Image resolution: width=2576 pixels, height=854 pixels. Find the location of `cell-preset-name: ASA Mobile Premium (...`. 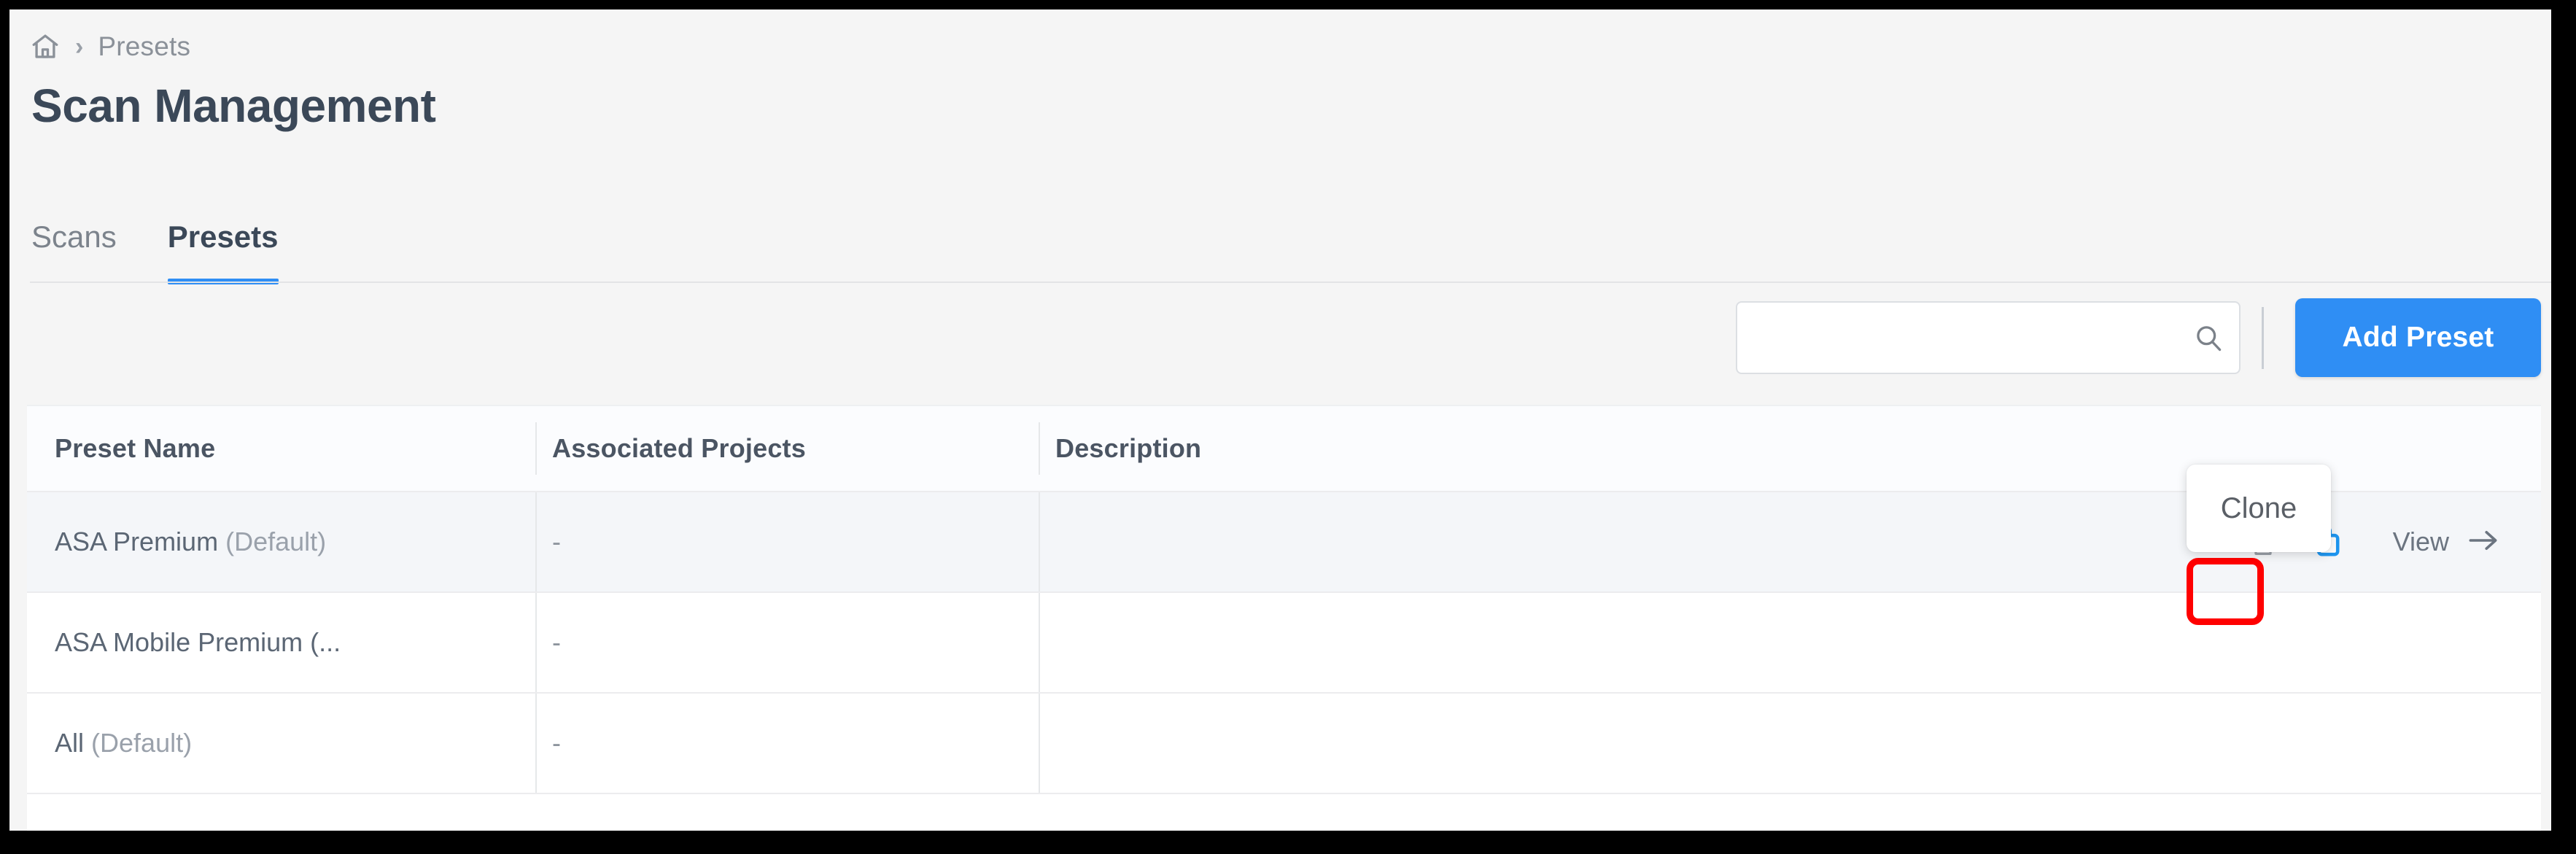

cell-preset-name: ASA Mobile Premium (... is located at coordinates (198, 642).